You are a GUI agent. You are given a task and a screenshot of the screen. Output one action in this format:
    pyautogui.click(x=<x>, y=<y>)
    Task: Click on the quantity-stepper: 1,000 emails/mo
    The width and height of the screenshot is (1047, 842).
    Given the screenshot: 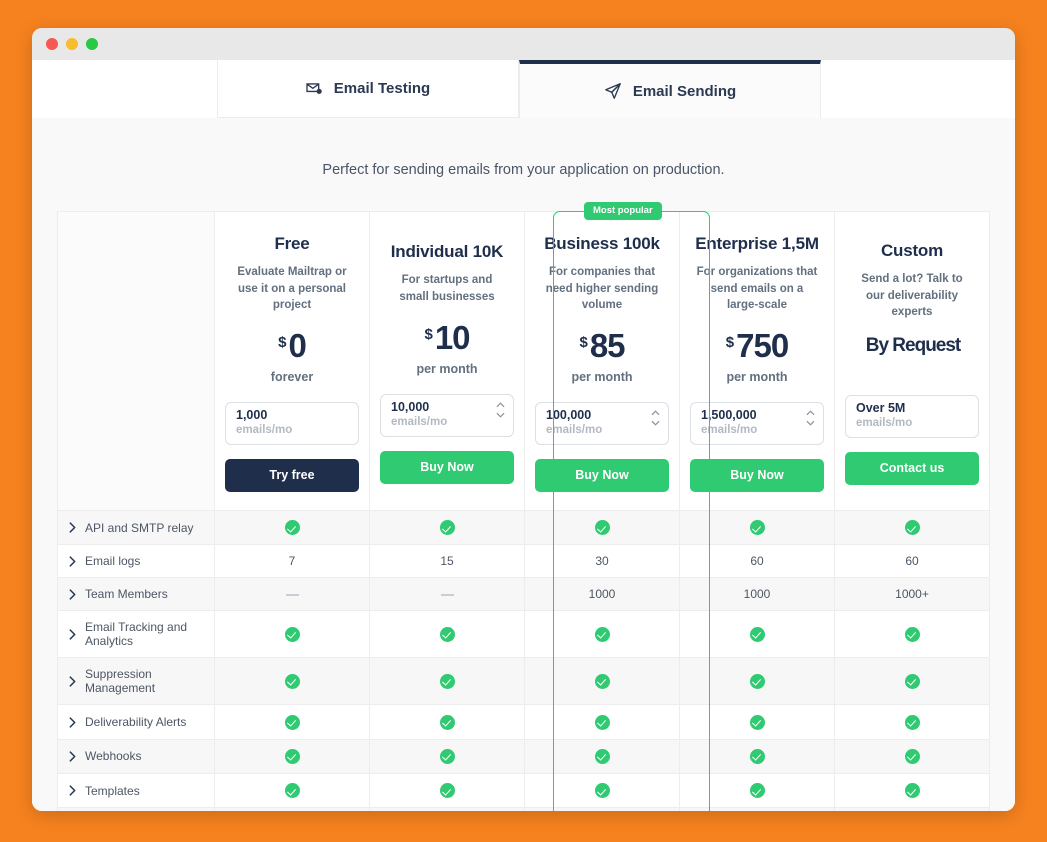 What is the action you would take?
    pyautogui.click(x=292, y=424)
    